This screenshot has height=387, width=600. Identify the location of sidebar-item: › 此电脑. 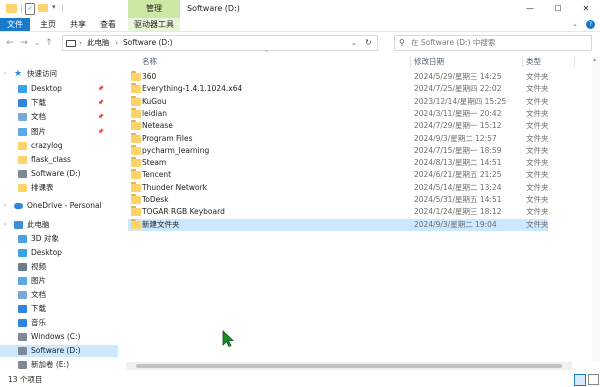
(59, 225).